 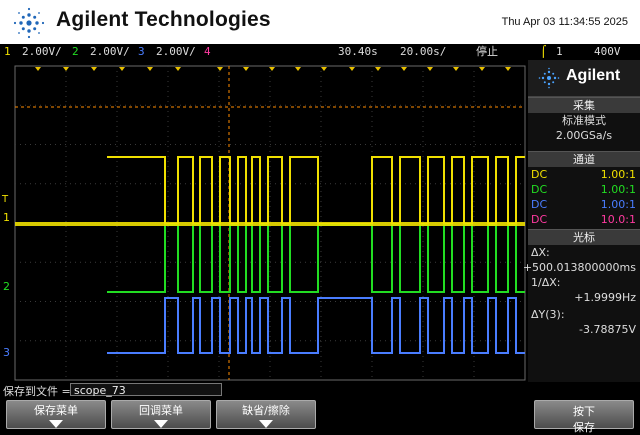 I want to click on dy-value-row: -3.78875V, so click(x=584, y=329).